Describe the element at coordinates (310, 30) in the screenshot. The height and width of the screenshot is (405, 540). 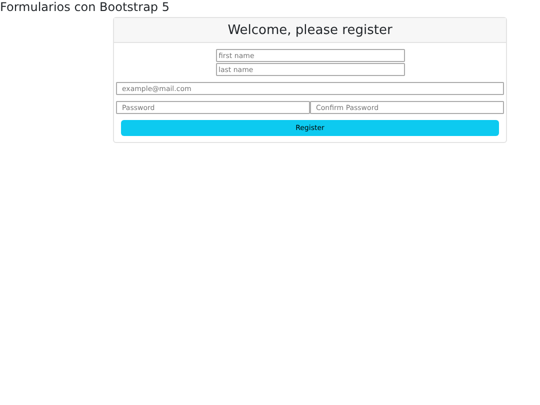
I see `card-header: Welcome, please register` at that location.